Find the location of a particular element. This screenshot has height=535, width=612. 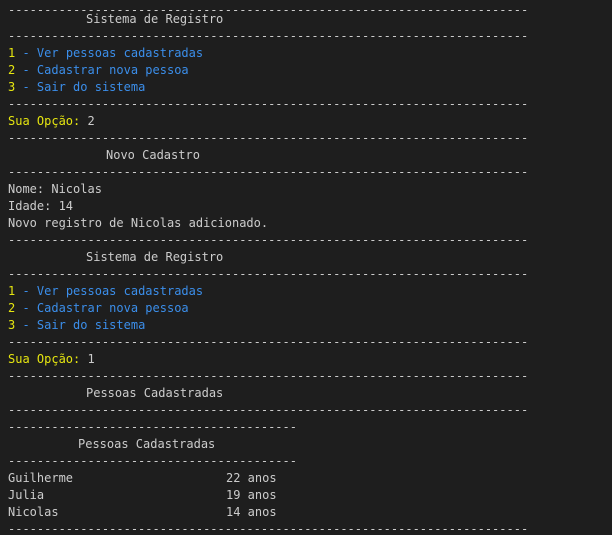

person-name: Guilherme is located at coordinates (41, 478).